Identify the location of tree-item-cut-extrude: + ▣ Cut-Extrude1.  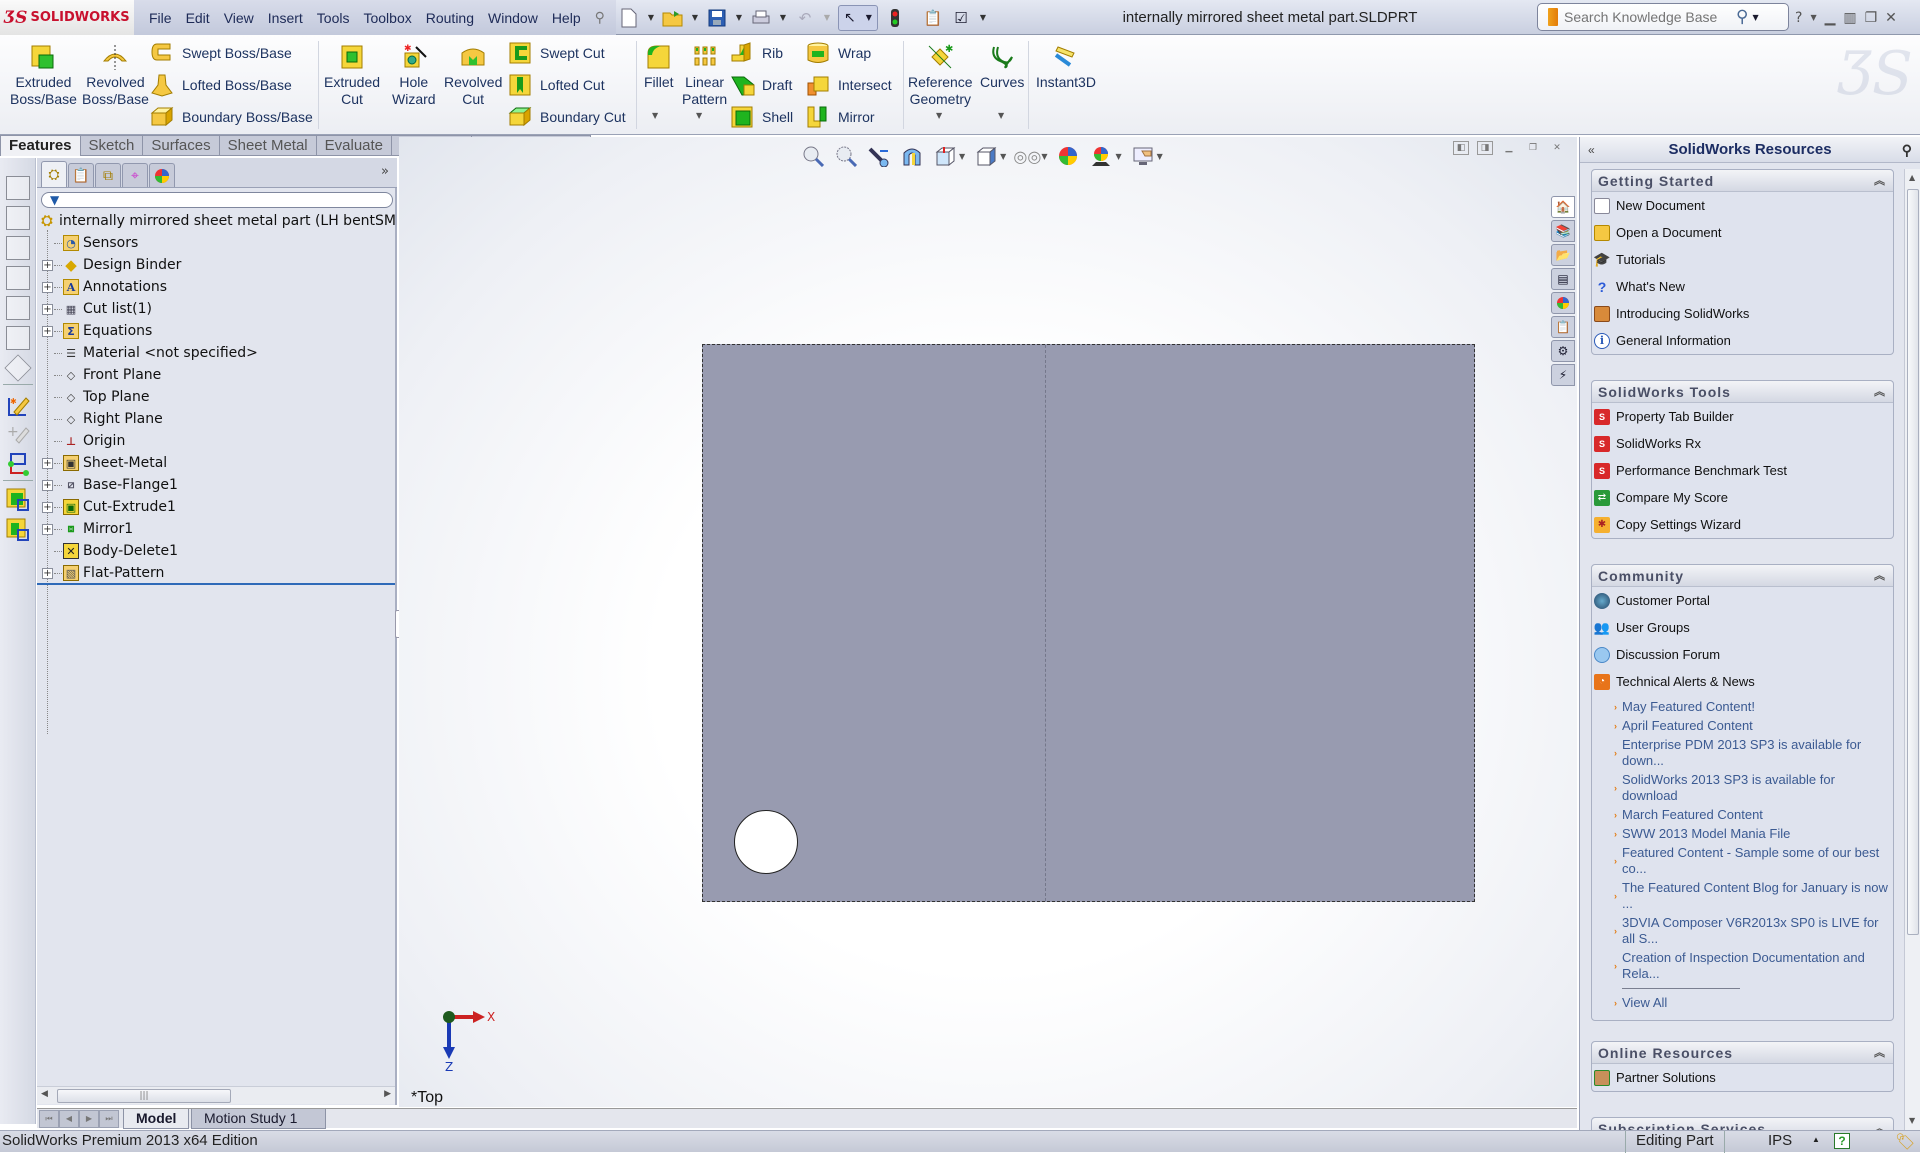
(216, 507).